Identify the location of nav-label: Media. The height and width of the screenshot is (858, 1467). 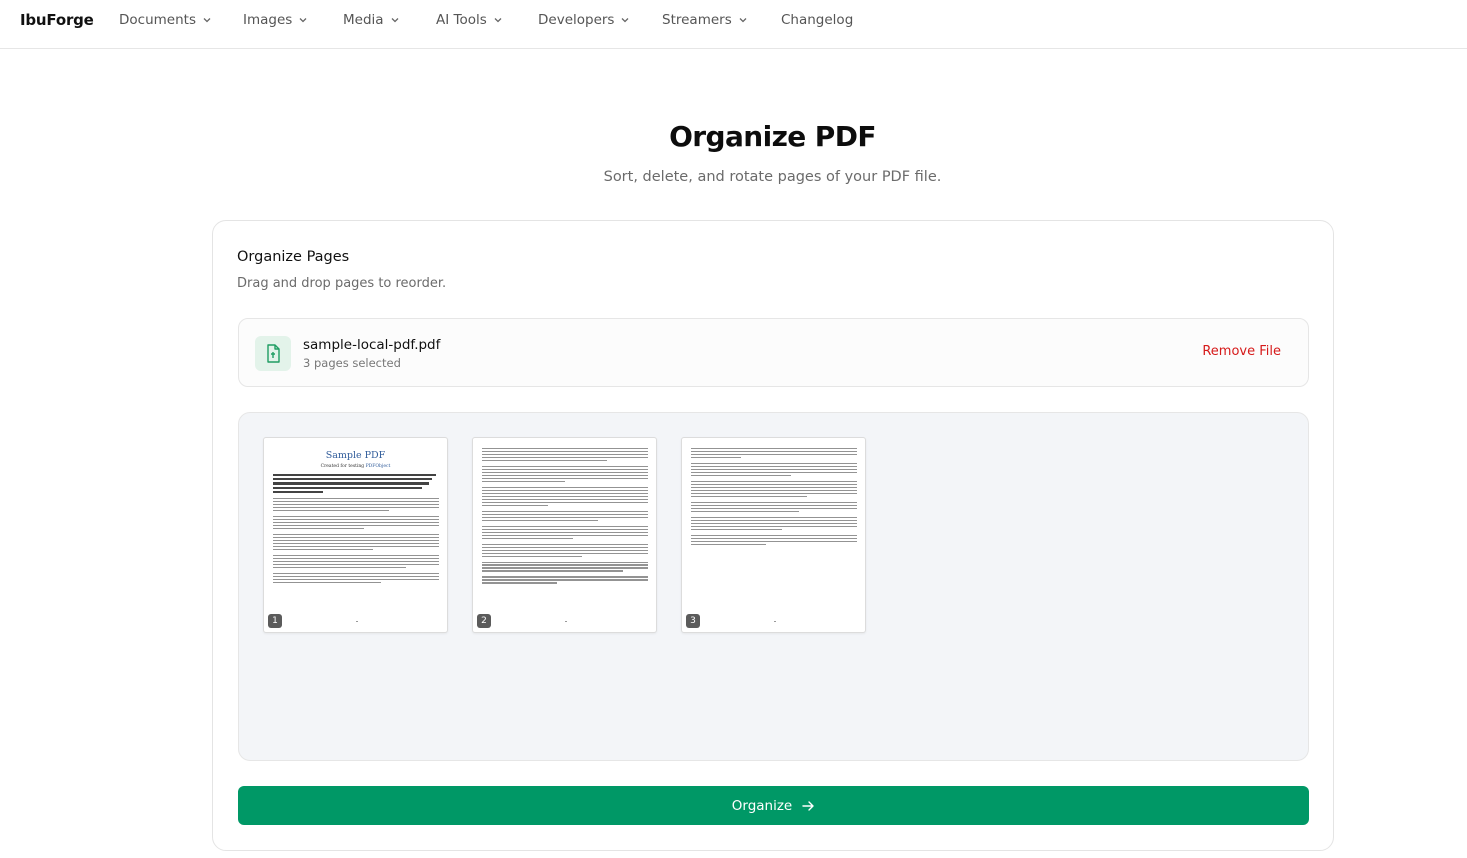
(363, 20).